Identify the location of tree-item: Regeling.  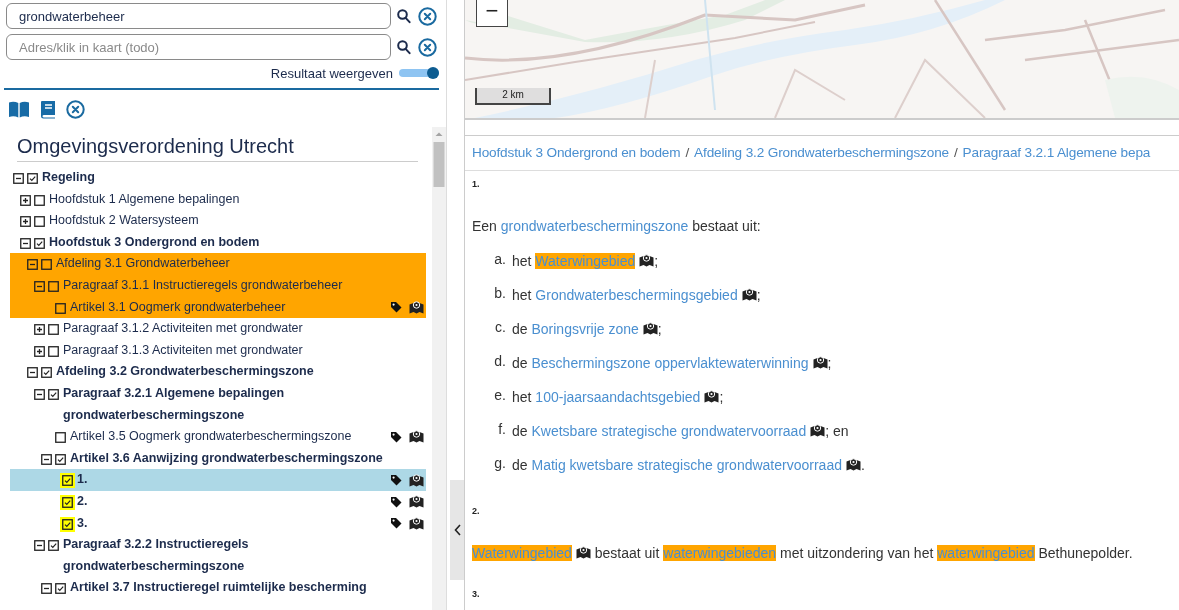
(234, 178).